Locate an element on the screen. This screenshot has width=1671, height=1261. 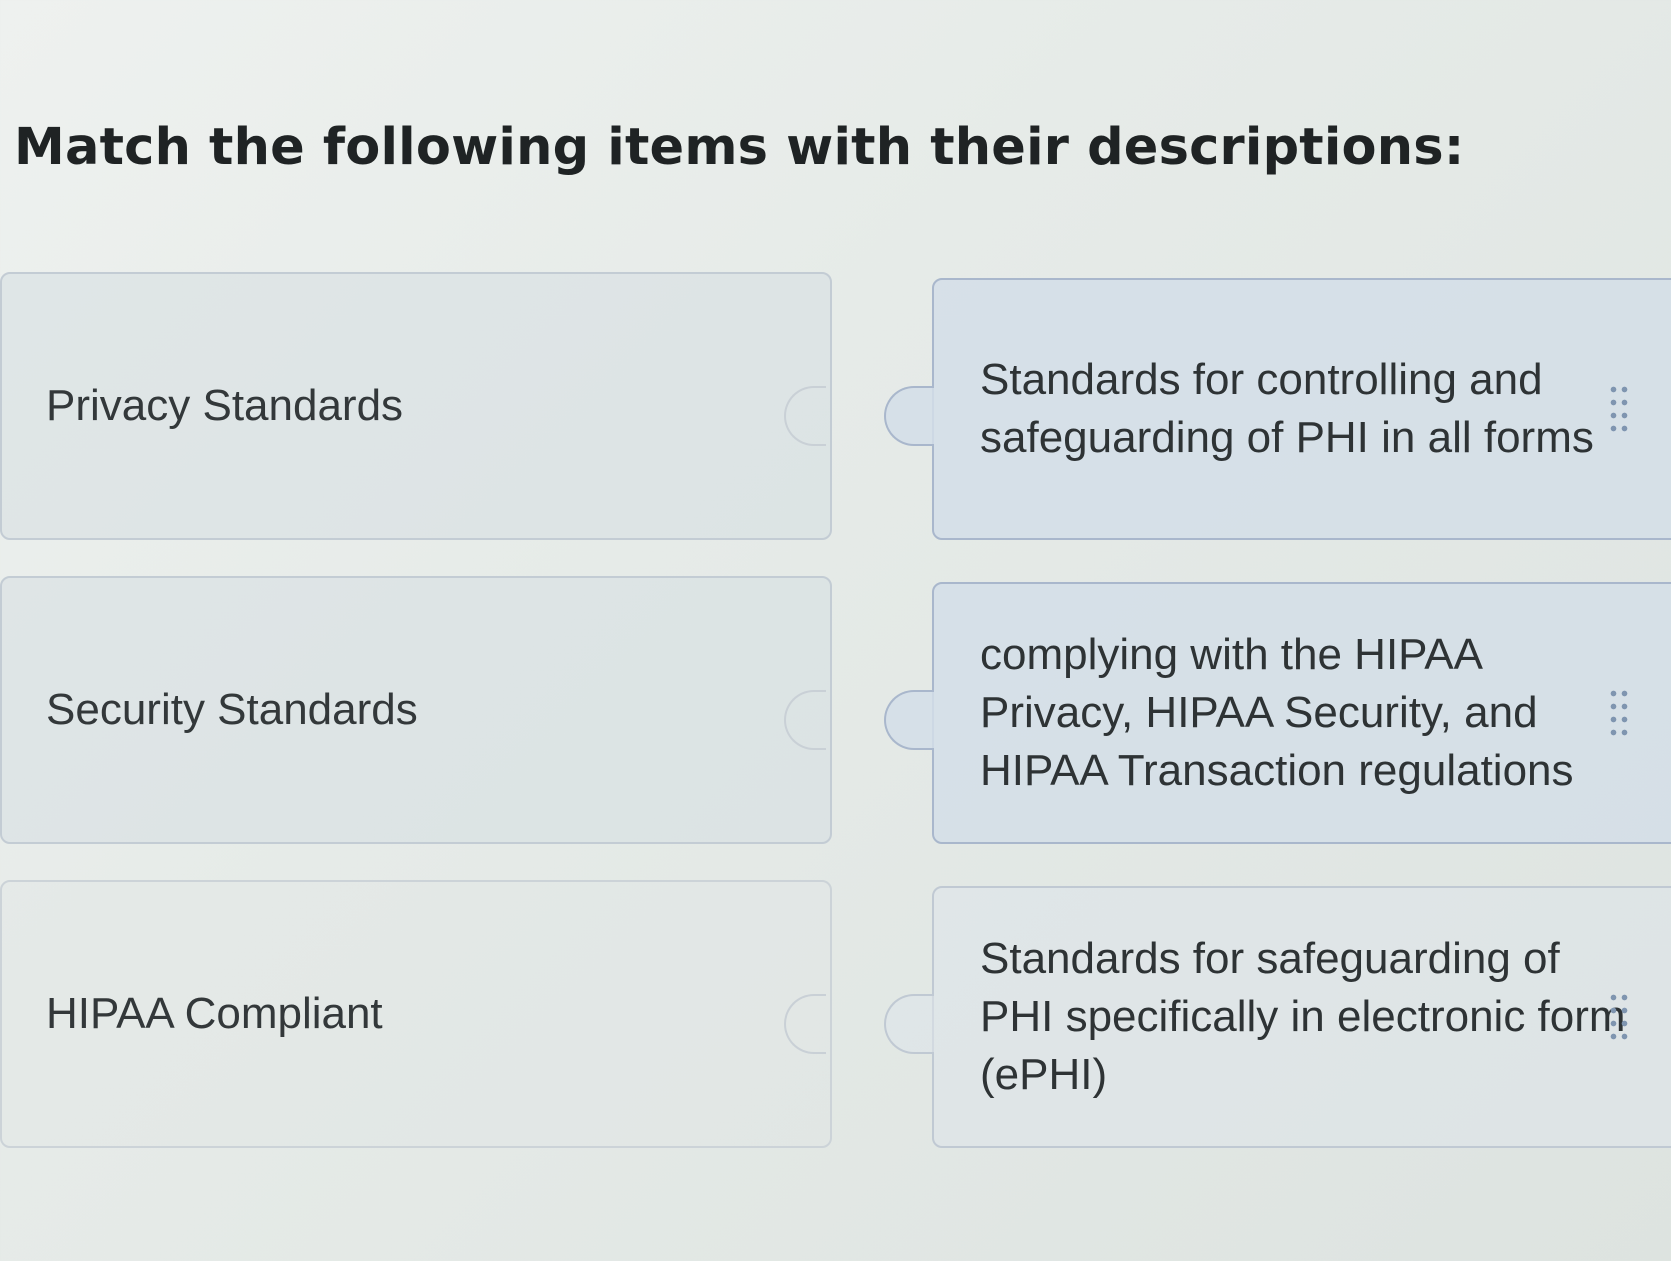
match-item-label: Security Standards is located at coordinates (232, 709).